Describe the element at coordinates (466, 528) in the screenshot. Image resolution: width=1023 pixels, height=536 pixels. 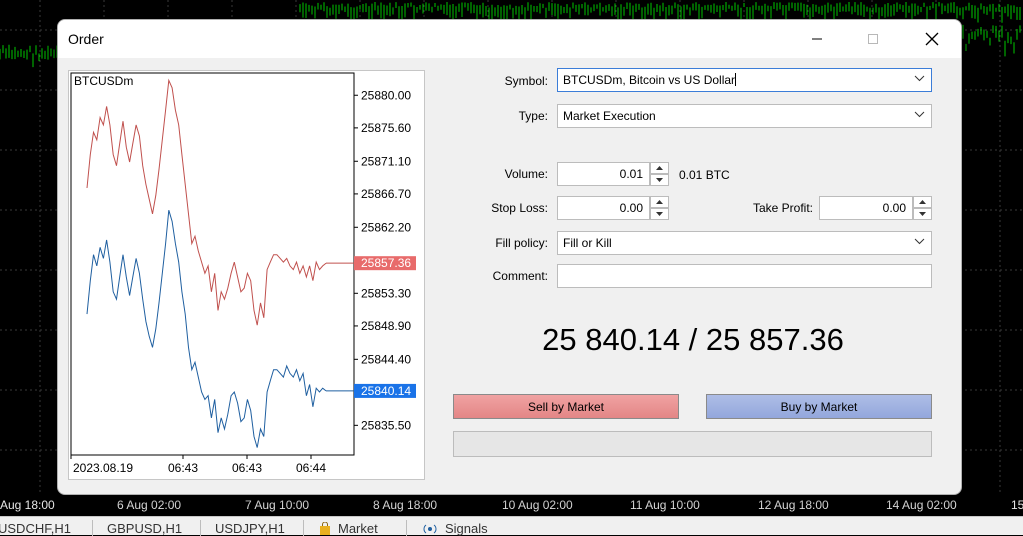
I see `tab-signals-label: Signals` at that location.